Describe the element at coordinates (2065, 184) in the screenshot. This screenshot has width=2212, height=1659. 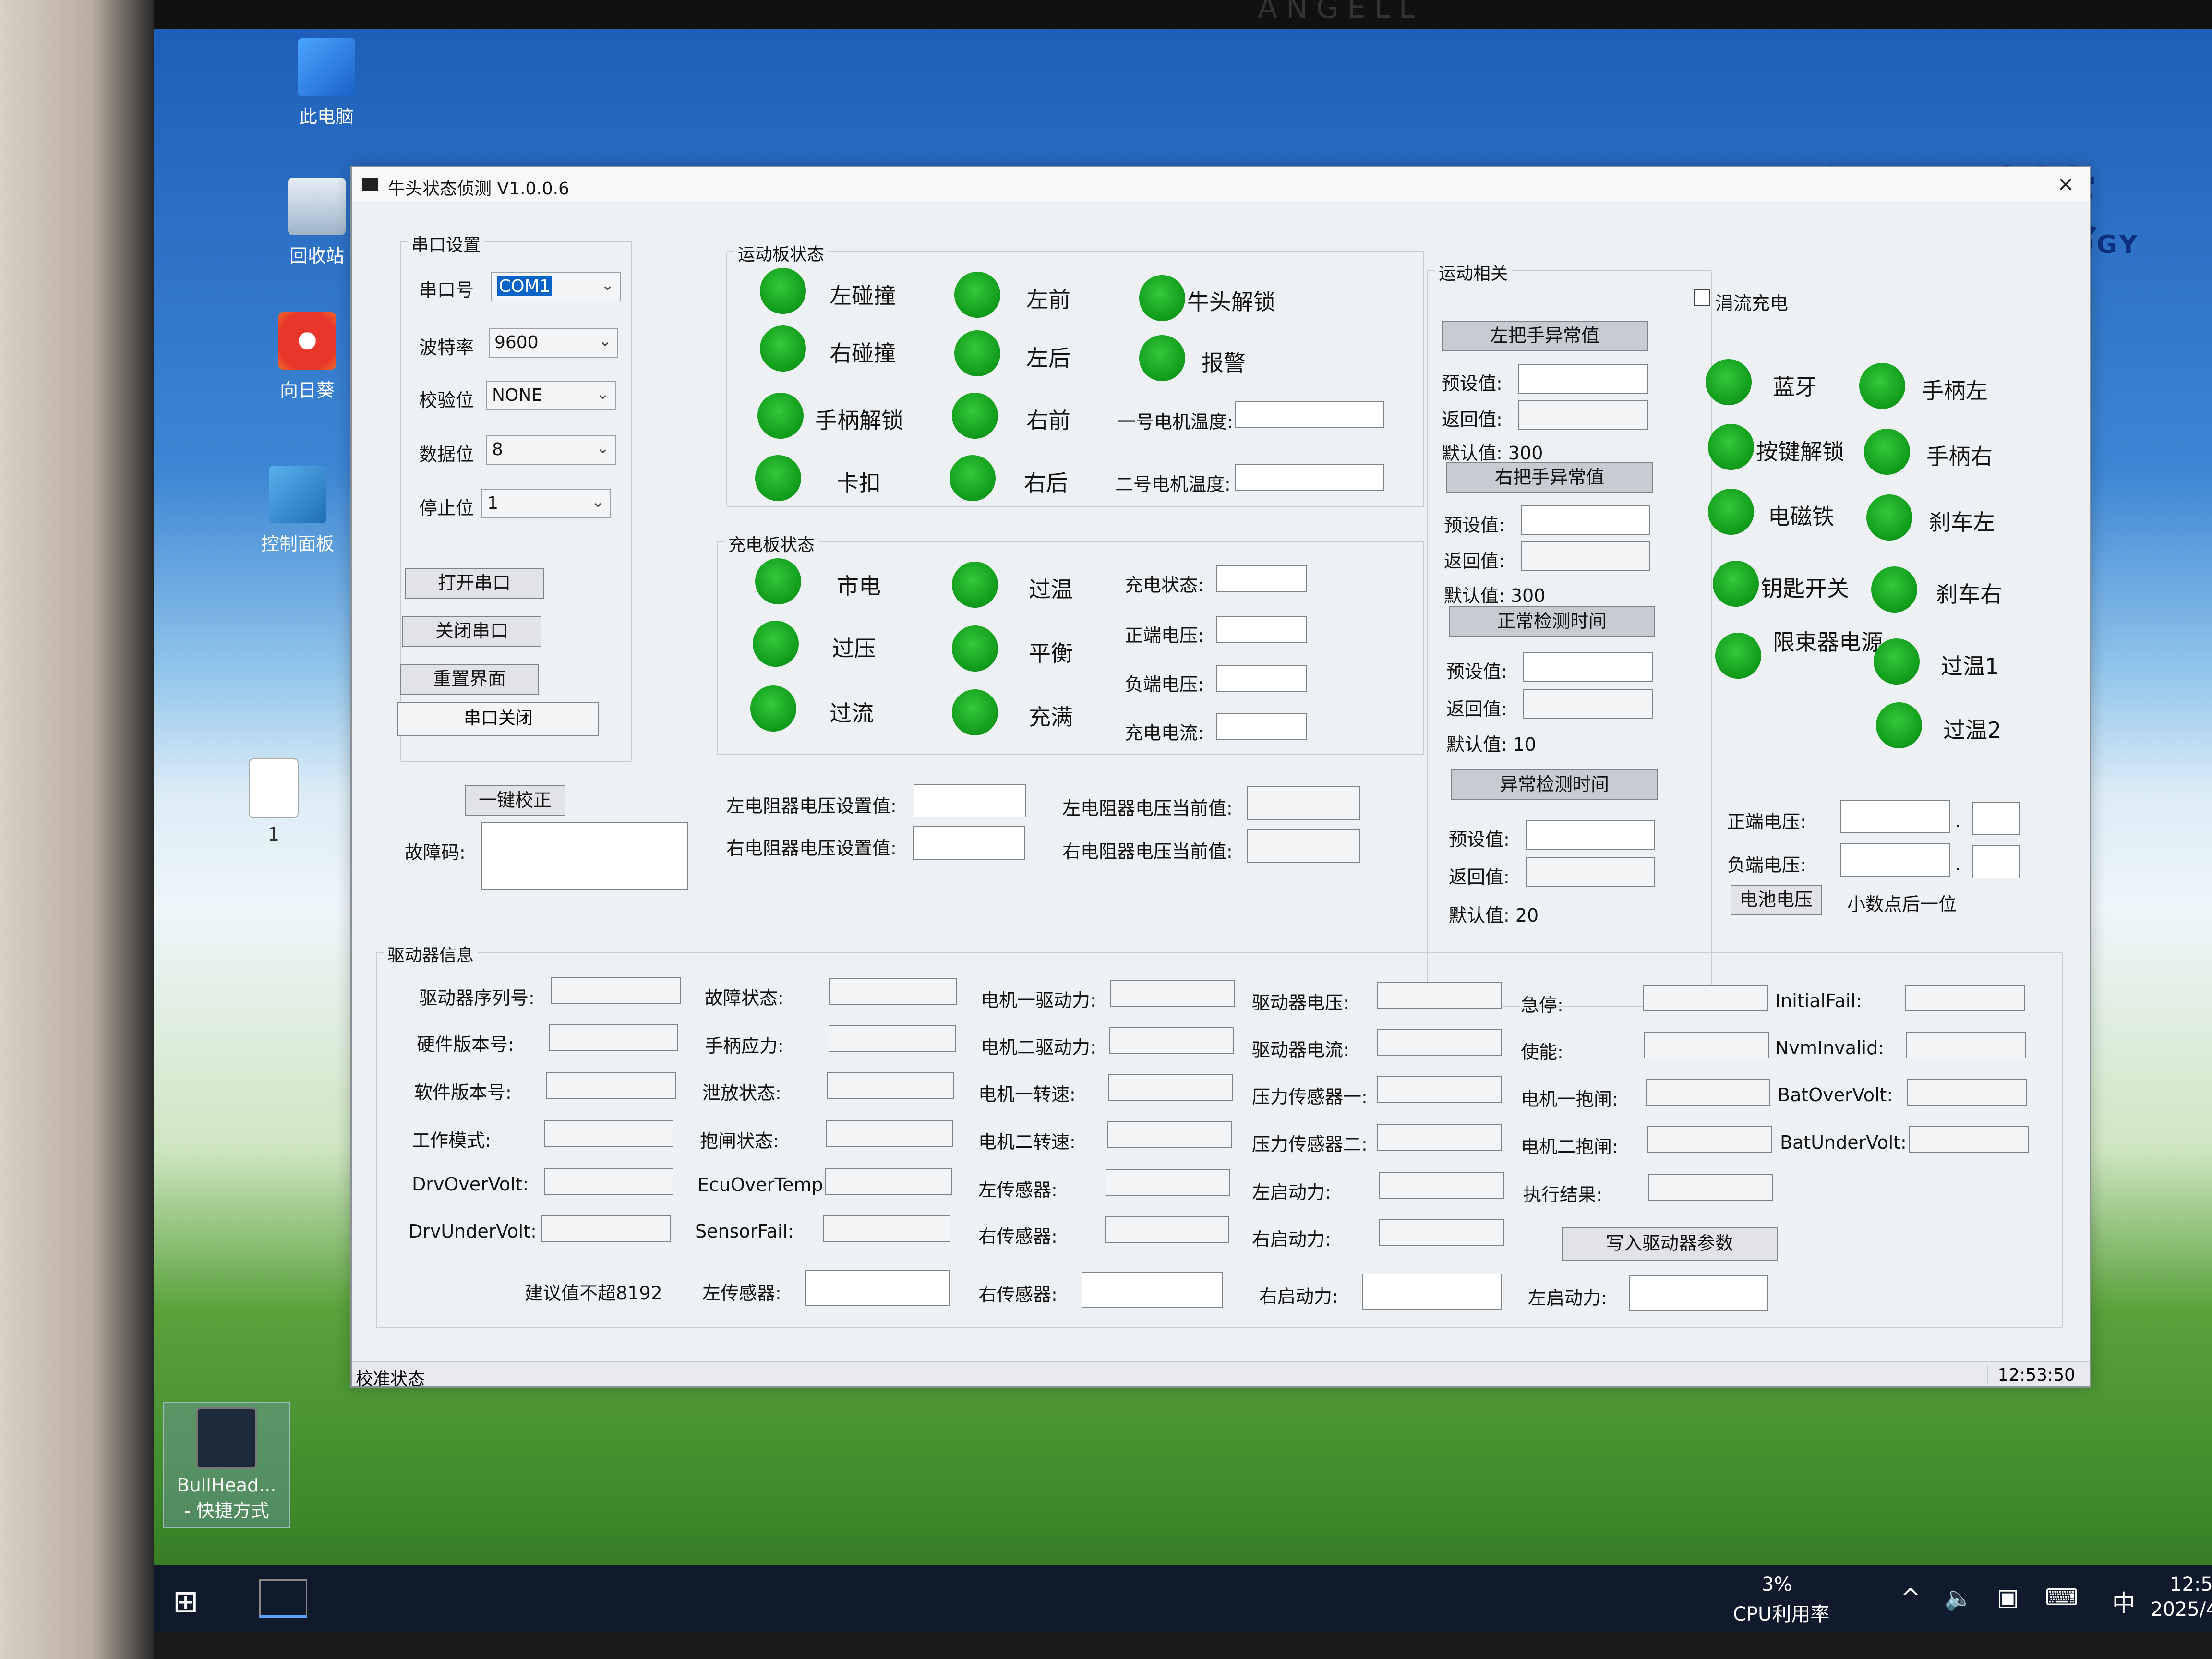
I see `close-button: ×` at that location.